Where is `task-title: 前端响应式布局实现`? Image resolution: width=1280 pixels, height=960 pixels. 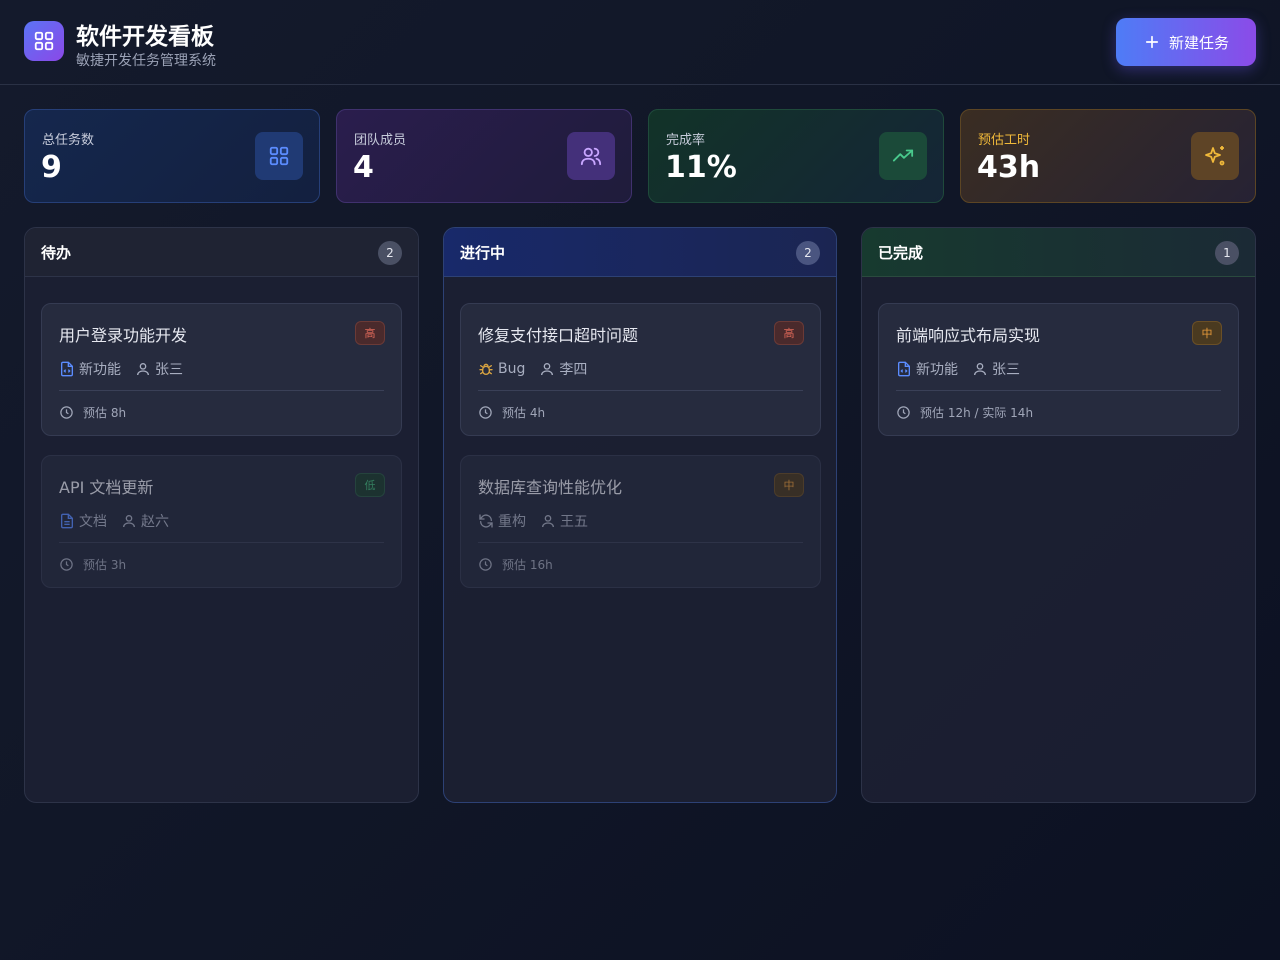
task-title: 前端响应式布局实现 is located at coordinates (968, 335).